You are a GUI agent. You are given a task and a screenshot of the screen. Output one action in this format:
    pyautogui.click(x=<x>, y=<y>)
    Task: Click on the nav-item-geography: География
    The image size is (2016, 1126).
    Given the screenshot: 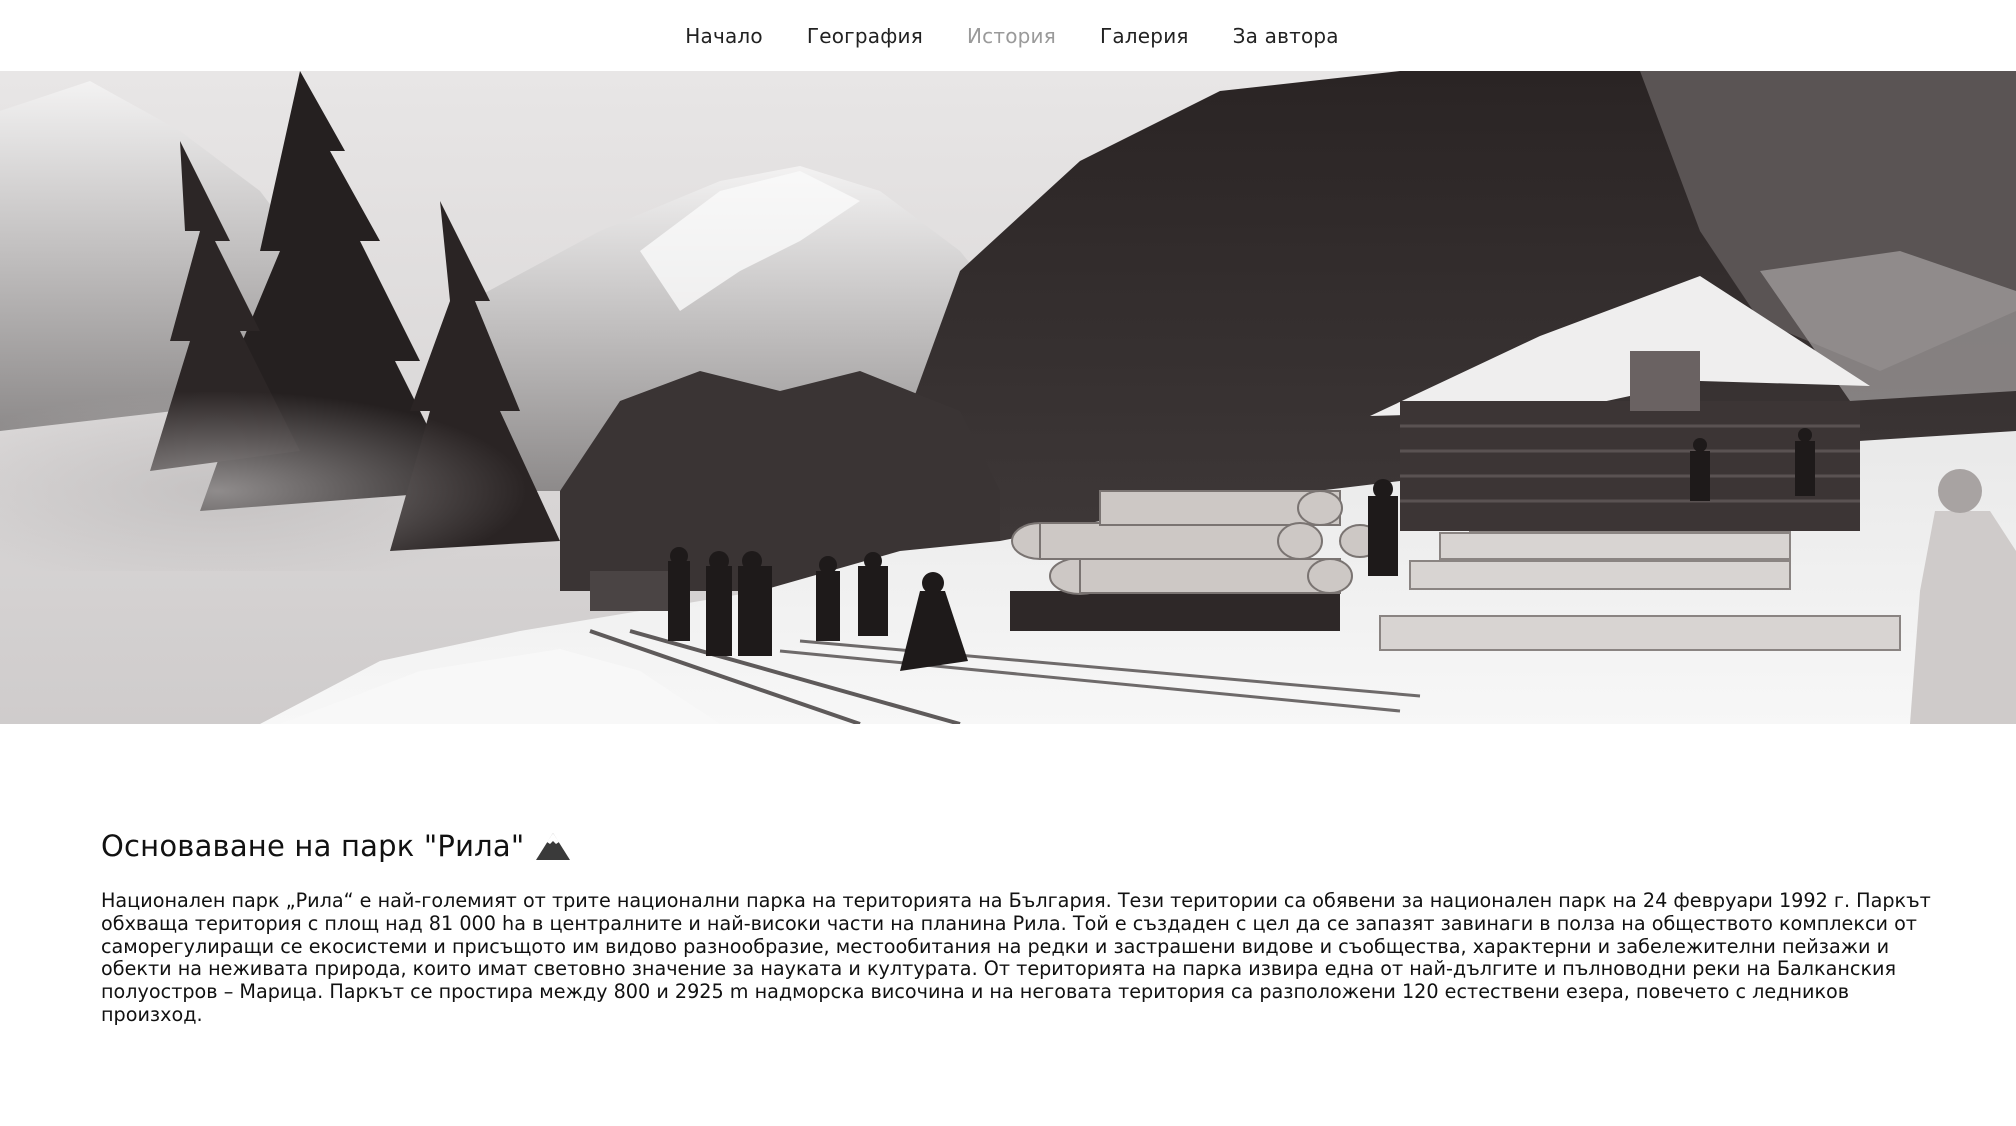 What is the action you would take?
    pyautogui.click(x=865, y=36)
    